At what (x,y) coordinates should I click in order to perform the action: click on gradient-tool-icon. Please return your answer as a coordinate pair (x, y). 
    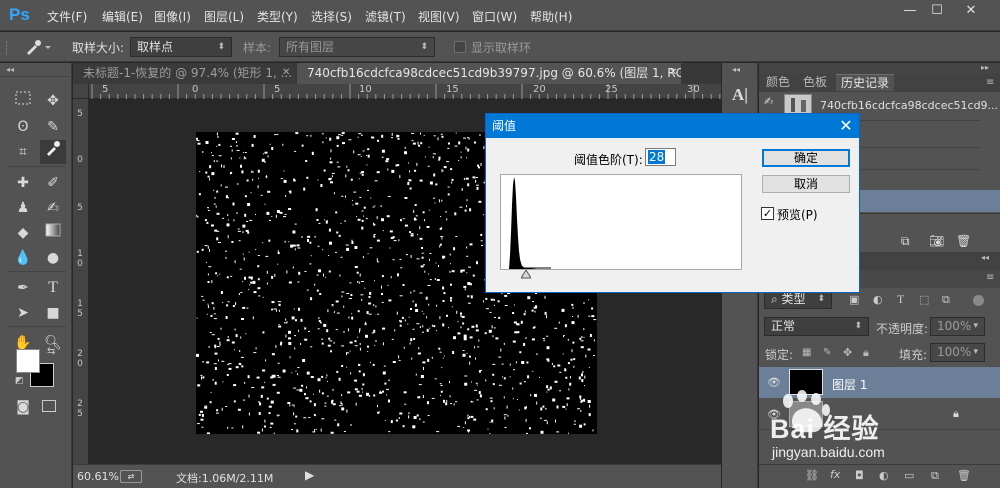
    Looking at the image, I should click on (53, 233).